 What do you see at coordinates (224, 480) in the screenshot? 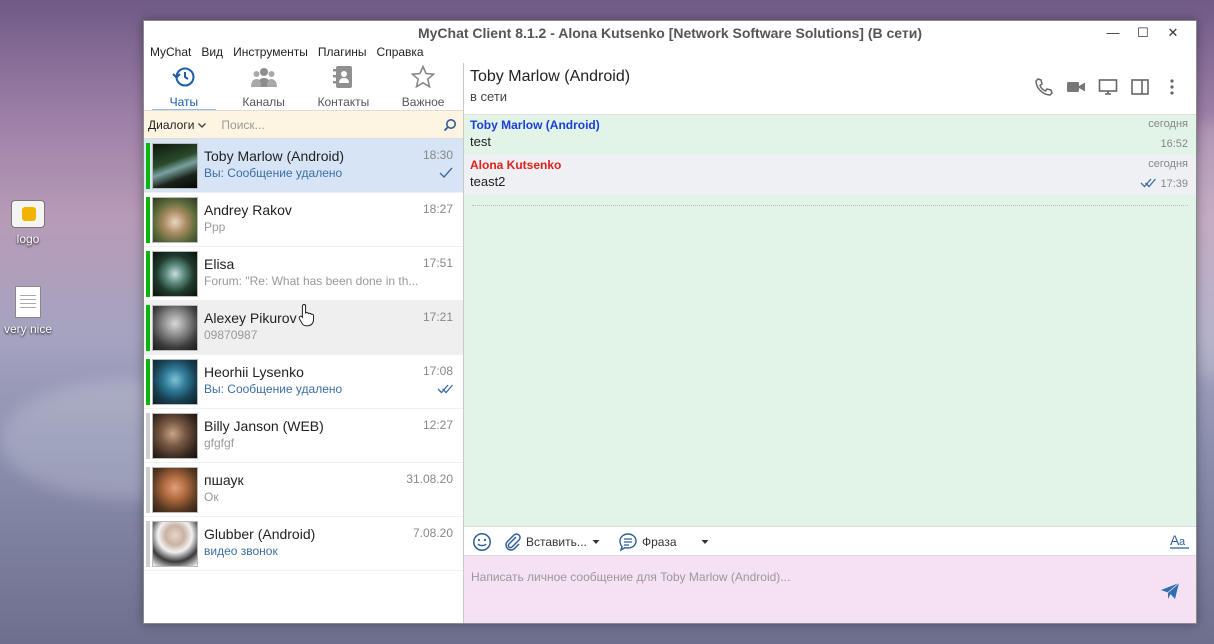
I see `dialog-name: пшаук` at bounding box center [224, 480].